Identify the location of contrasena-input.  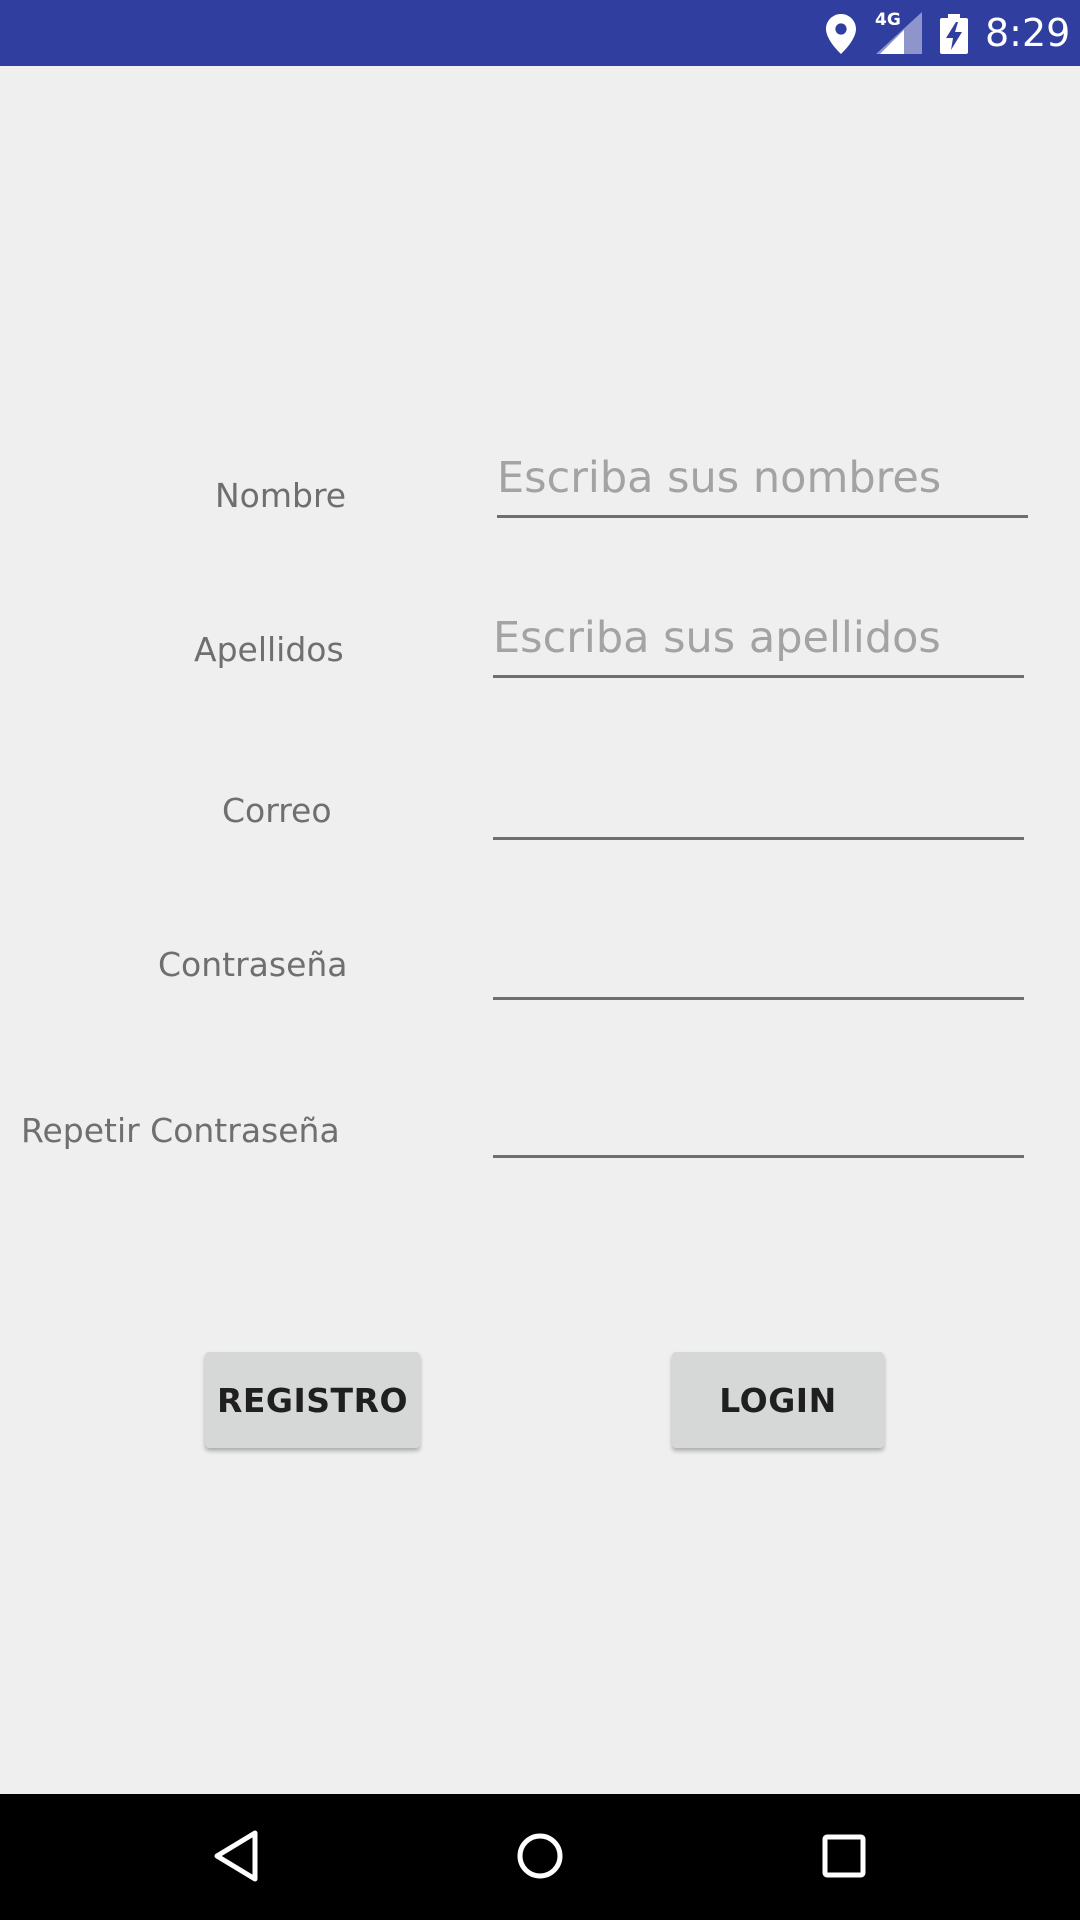
(758, 965).